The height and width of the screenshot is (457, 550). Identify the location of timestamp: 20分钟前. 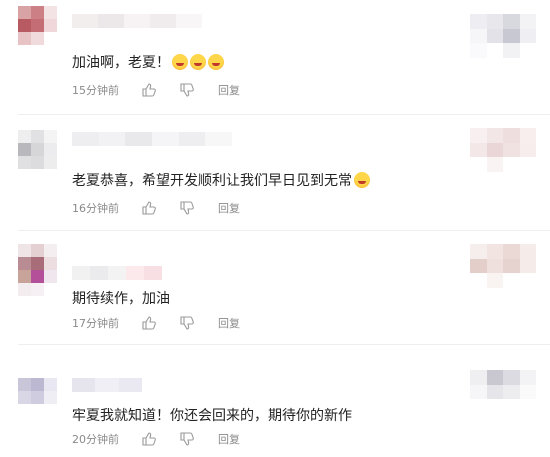
(95, 439).